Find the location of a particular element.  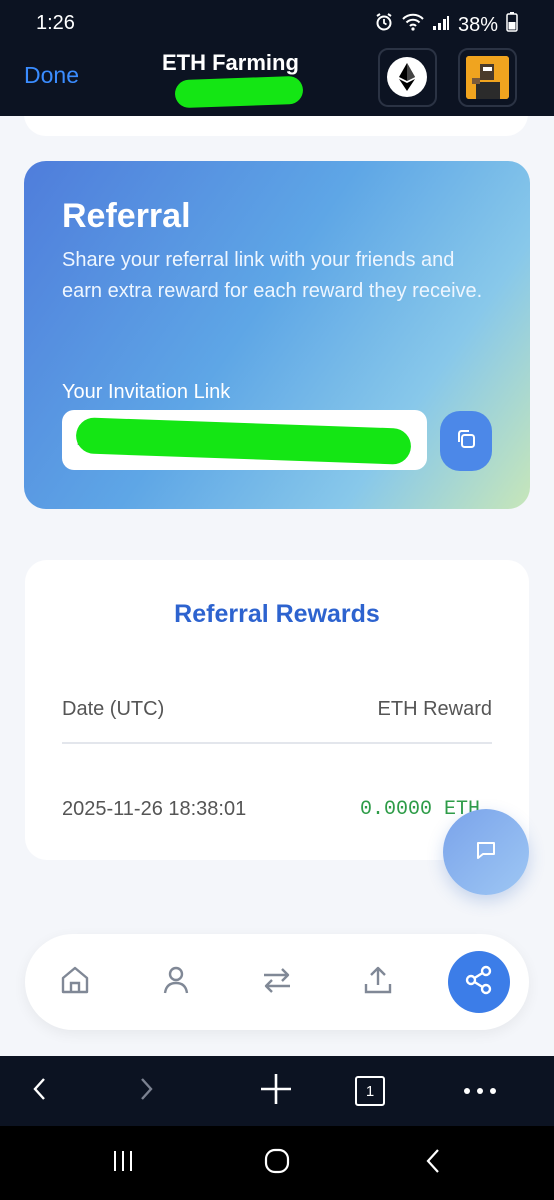

table-row-date: 2025-11-26 18:38:01 is located at coordinates (154, 809).